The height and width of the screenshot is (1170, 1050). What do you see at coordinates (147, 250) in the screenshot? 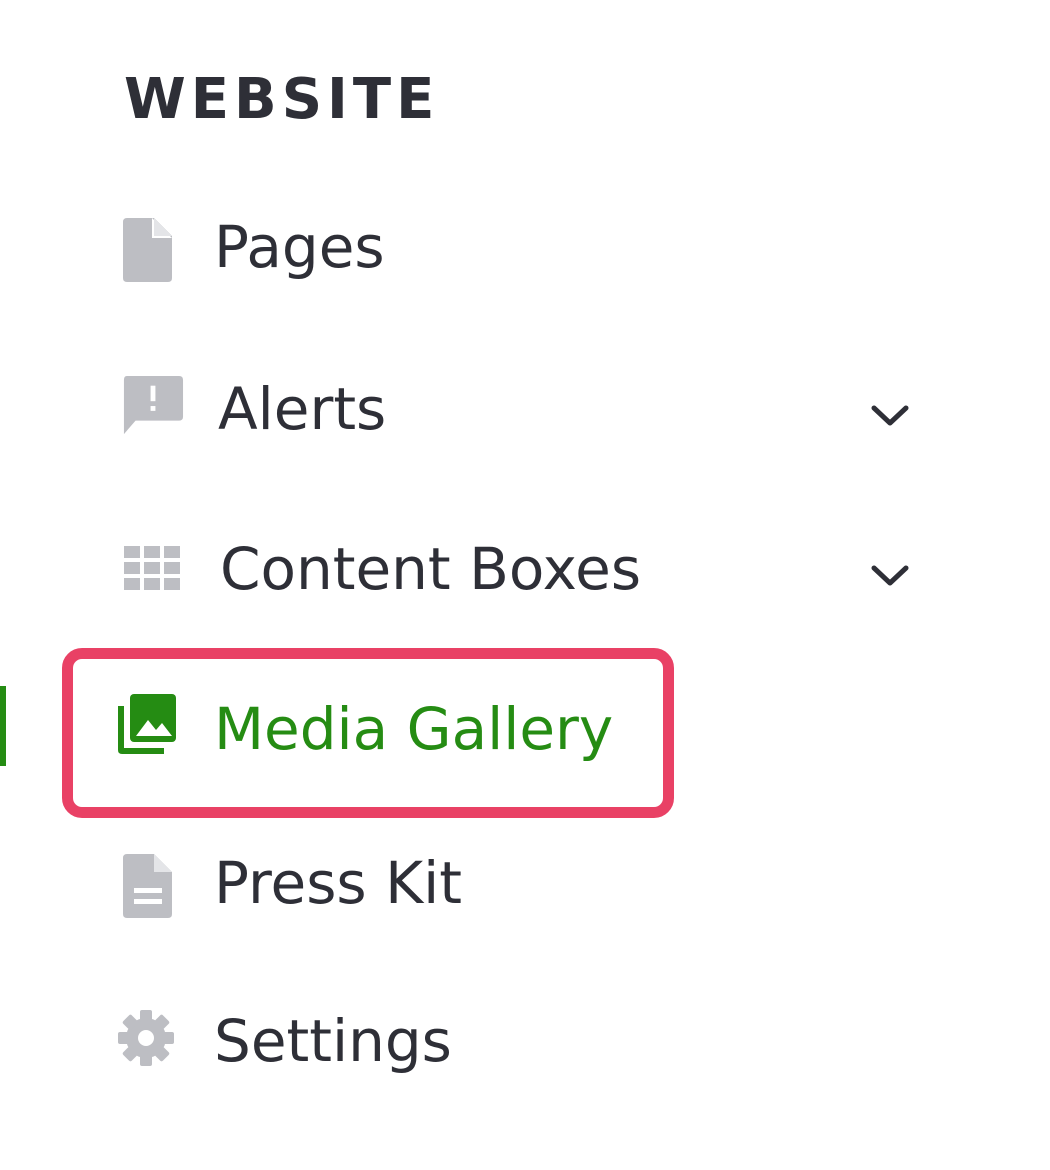
I see `file-icon` at bounding box center [147, 250].